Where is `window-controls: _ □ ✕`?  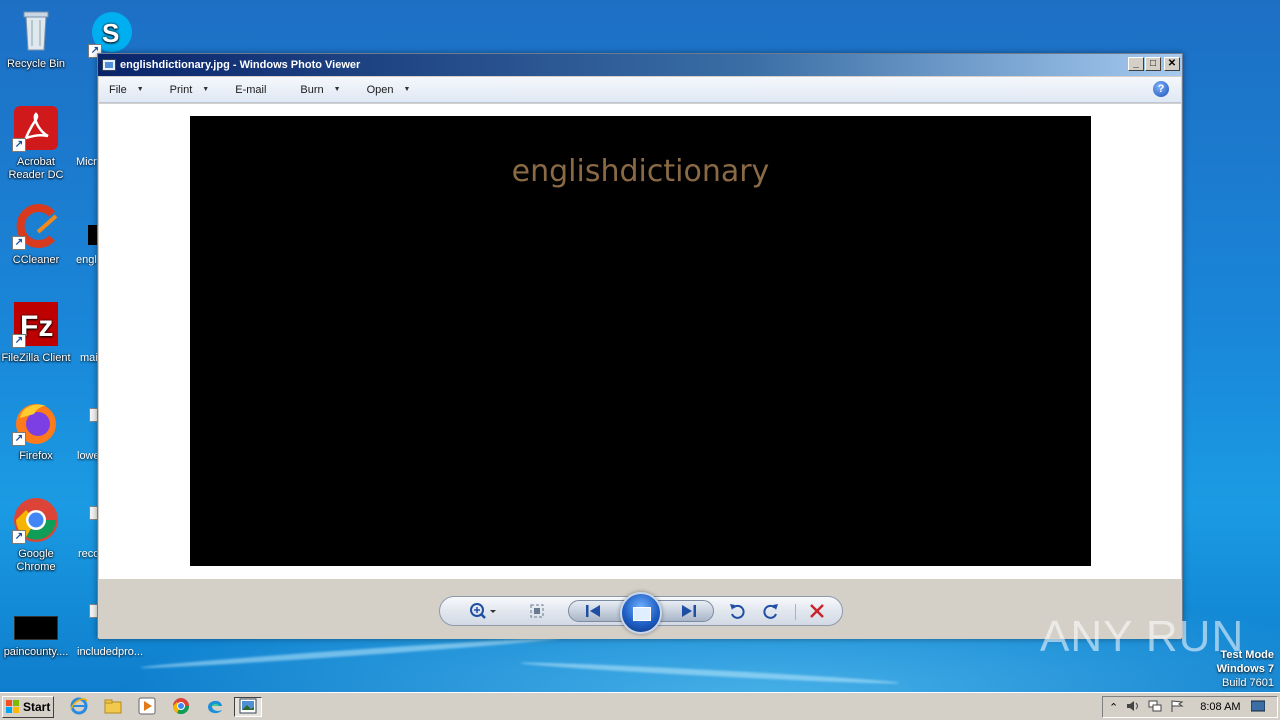
window-controls: _ □ ✕ is located at coordinates (1154, 64).